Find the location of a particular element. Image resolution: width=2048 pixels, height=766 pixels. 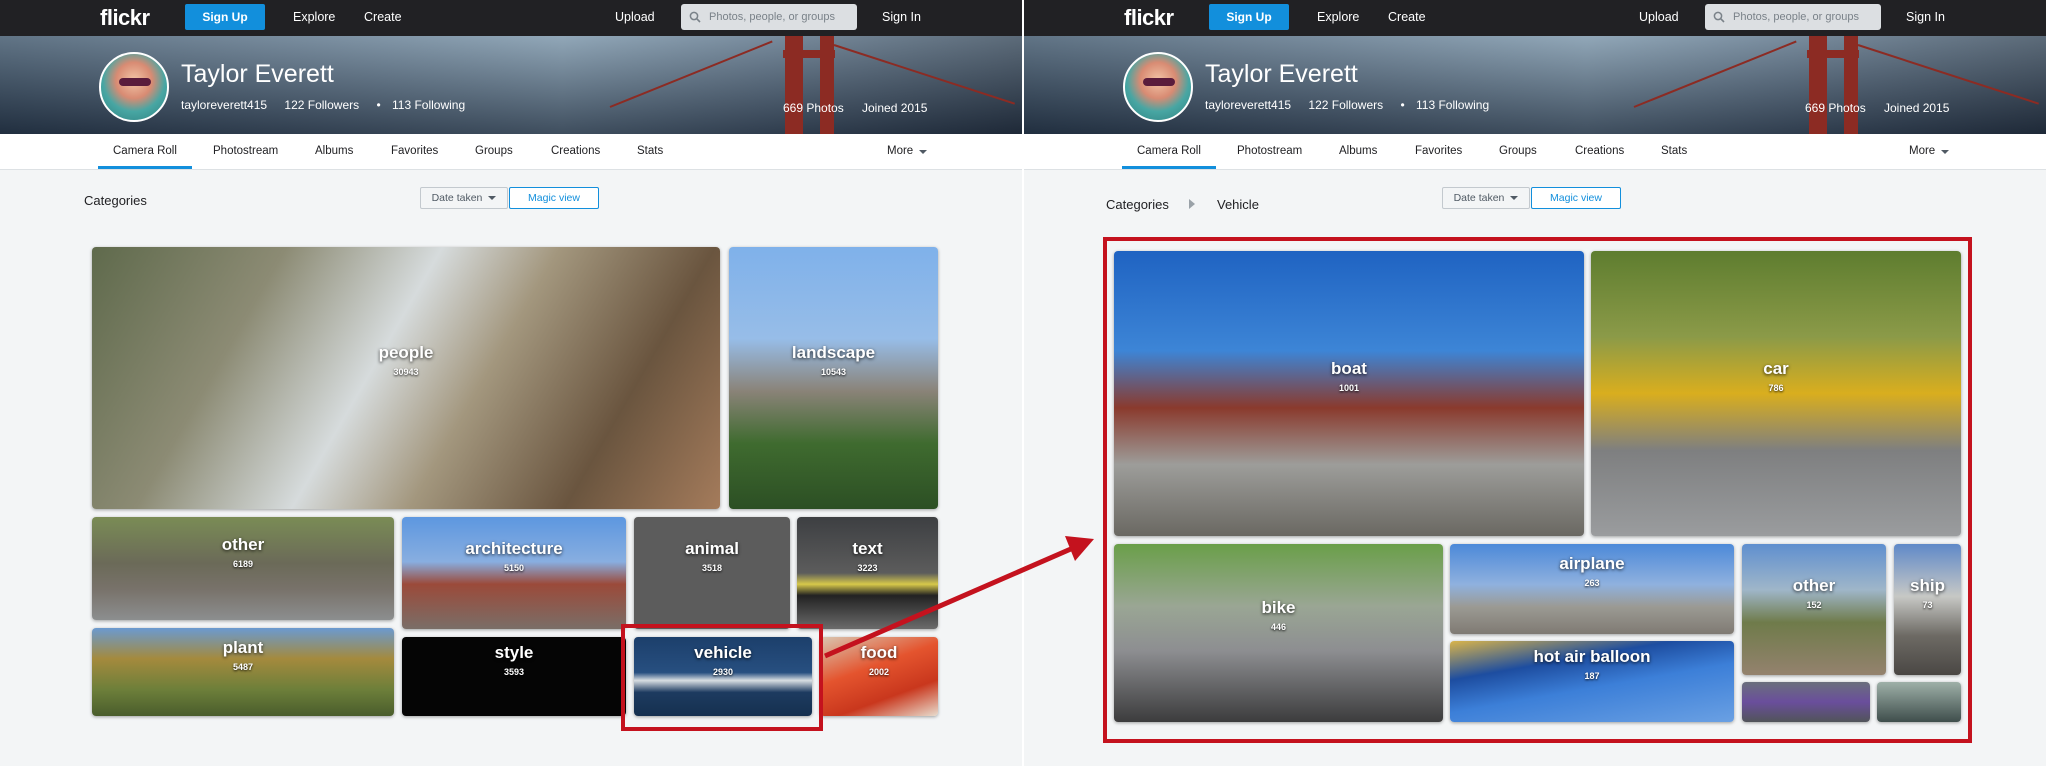

more-label: More is located at coordinates (900, 151).